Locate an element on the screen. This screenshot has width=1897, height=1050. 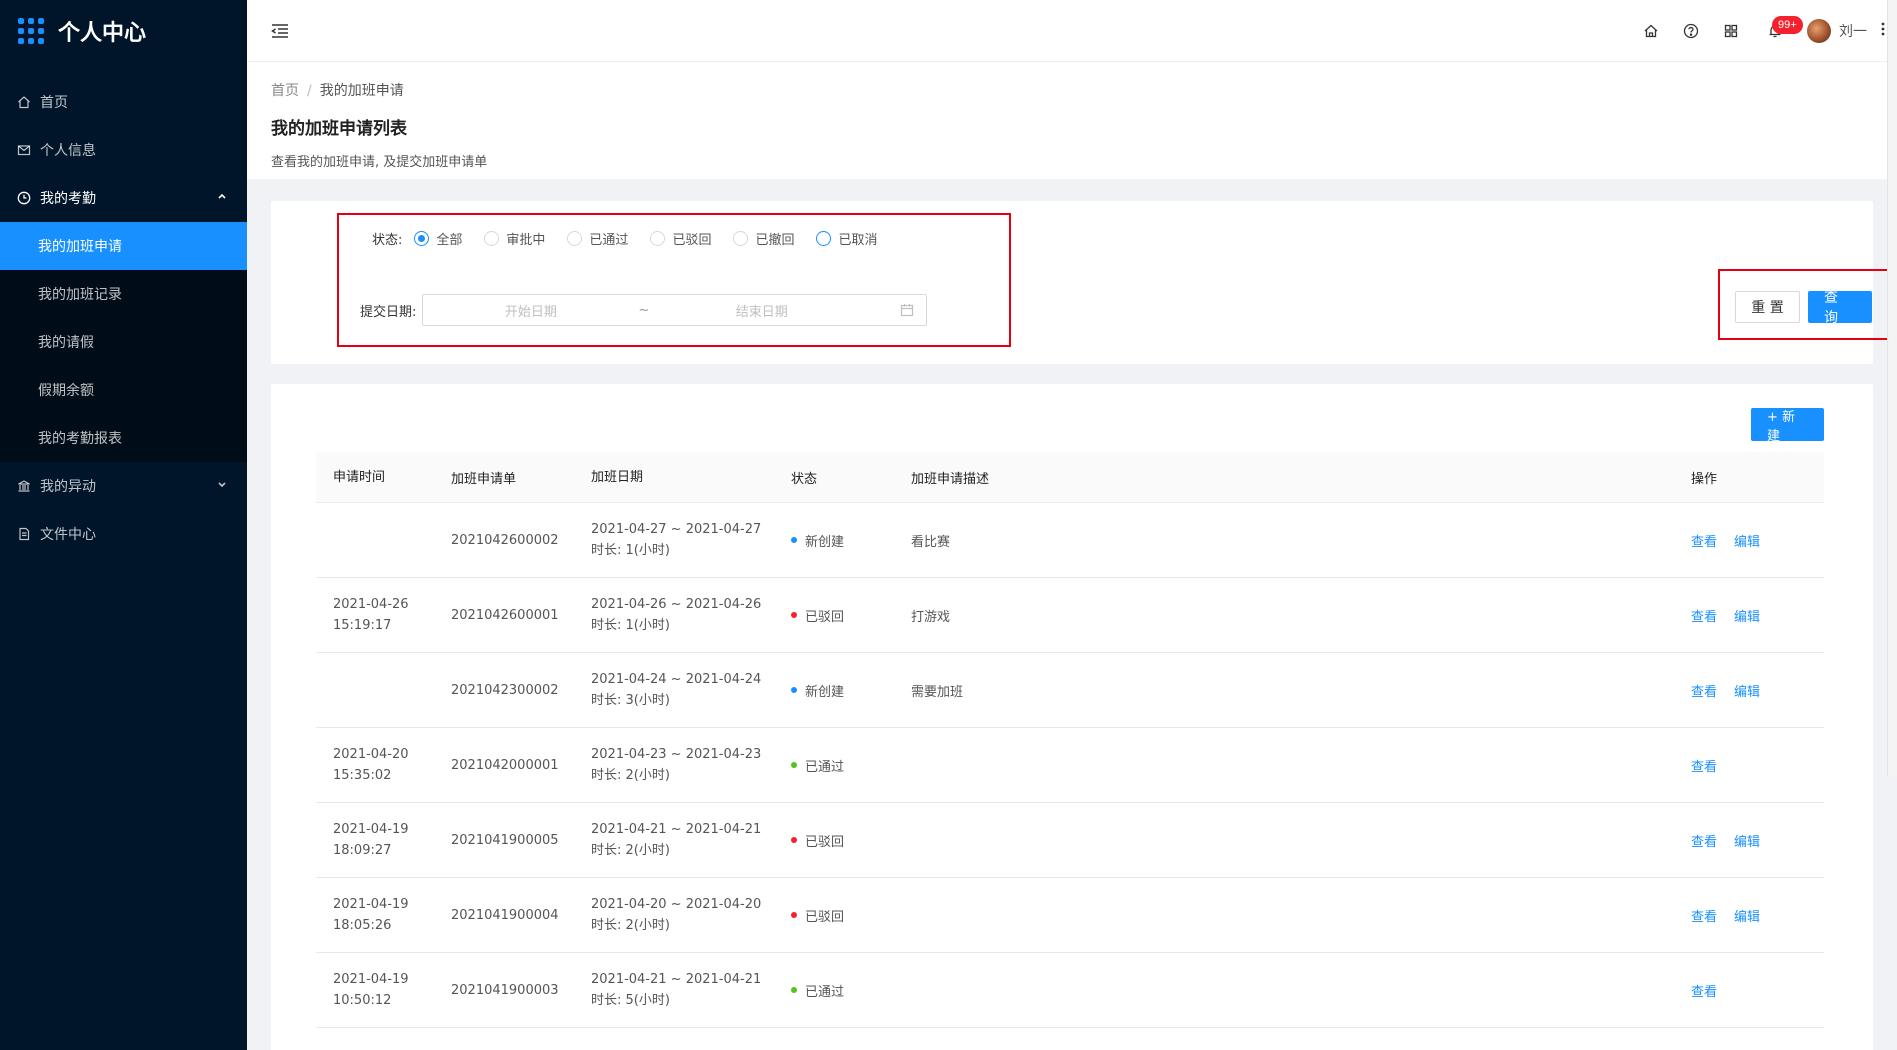
duration: 时长: 1(小时) is located at coordinates (630, 550).